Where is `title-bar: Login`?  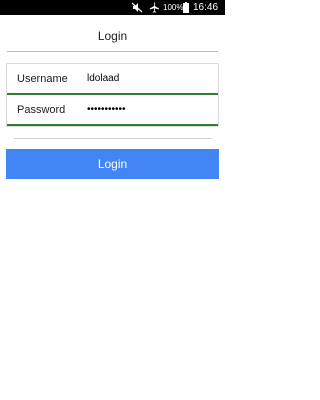 title-bar: Login is located at coordinates (112, 34).